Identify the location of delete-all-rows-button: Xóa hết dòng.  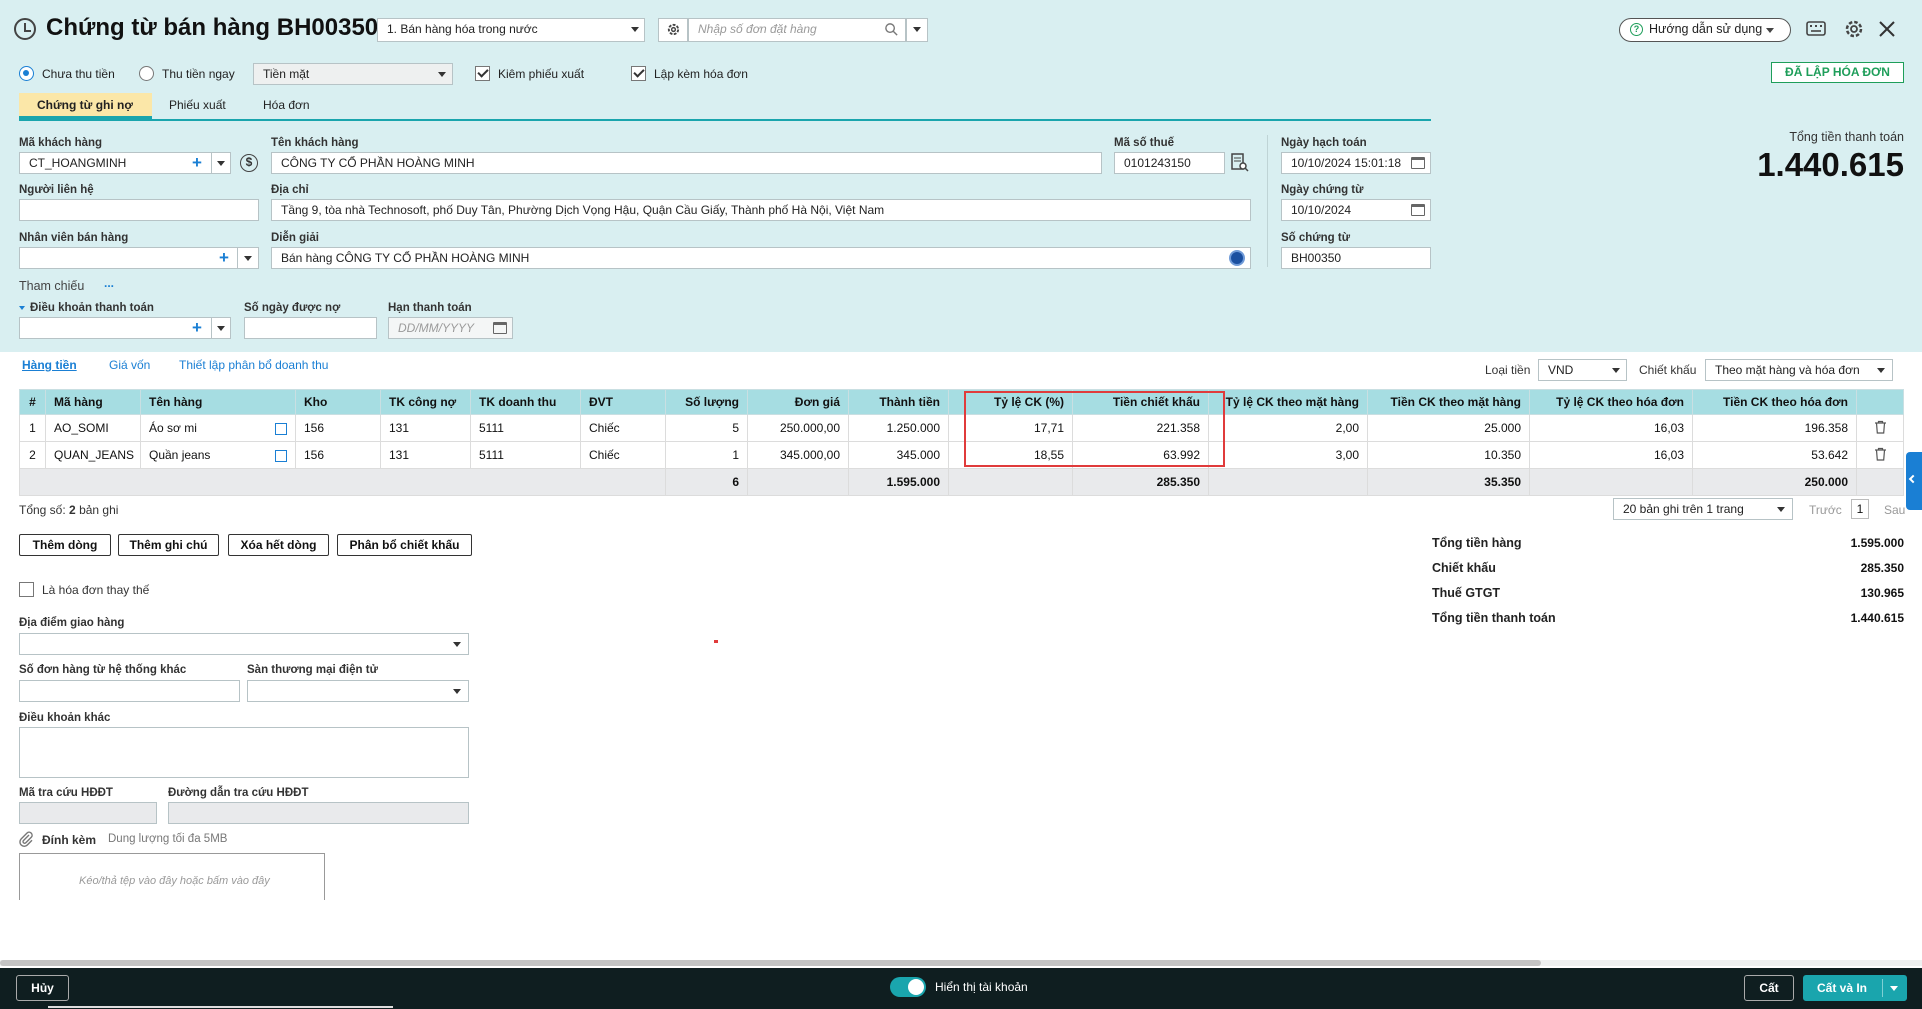
(278, 545).